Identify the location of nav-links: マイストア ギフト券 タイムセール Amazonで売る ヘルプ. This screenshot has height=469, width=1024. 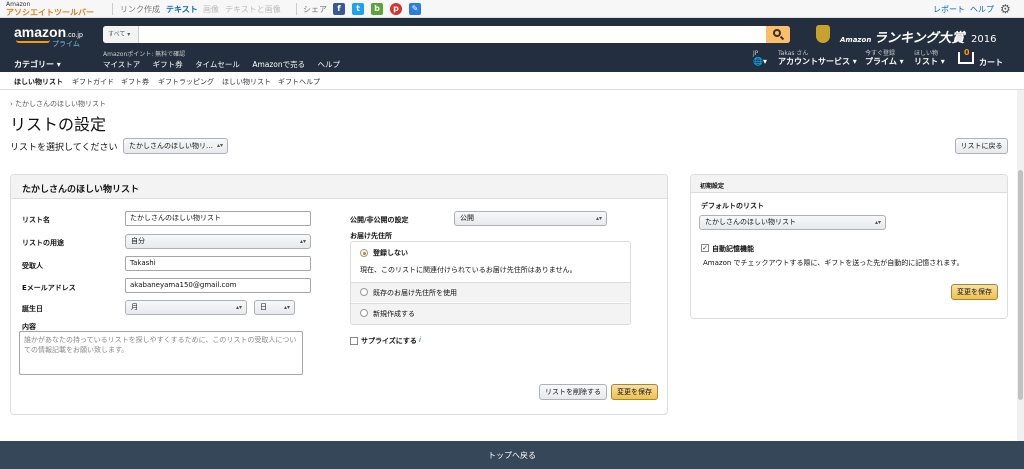
(226, 64).